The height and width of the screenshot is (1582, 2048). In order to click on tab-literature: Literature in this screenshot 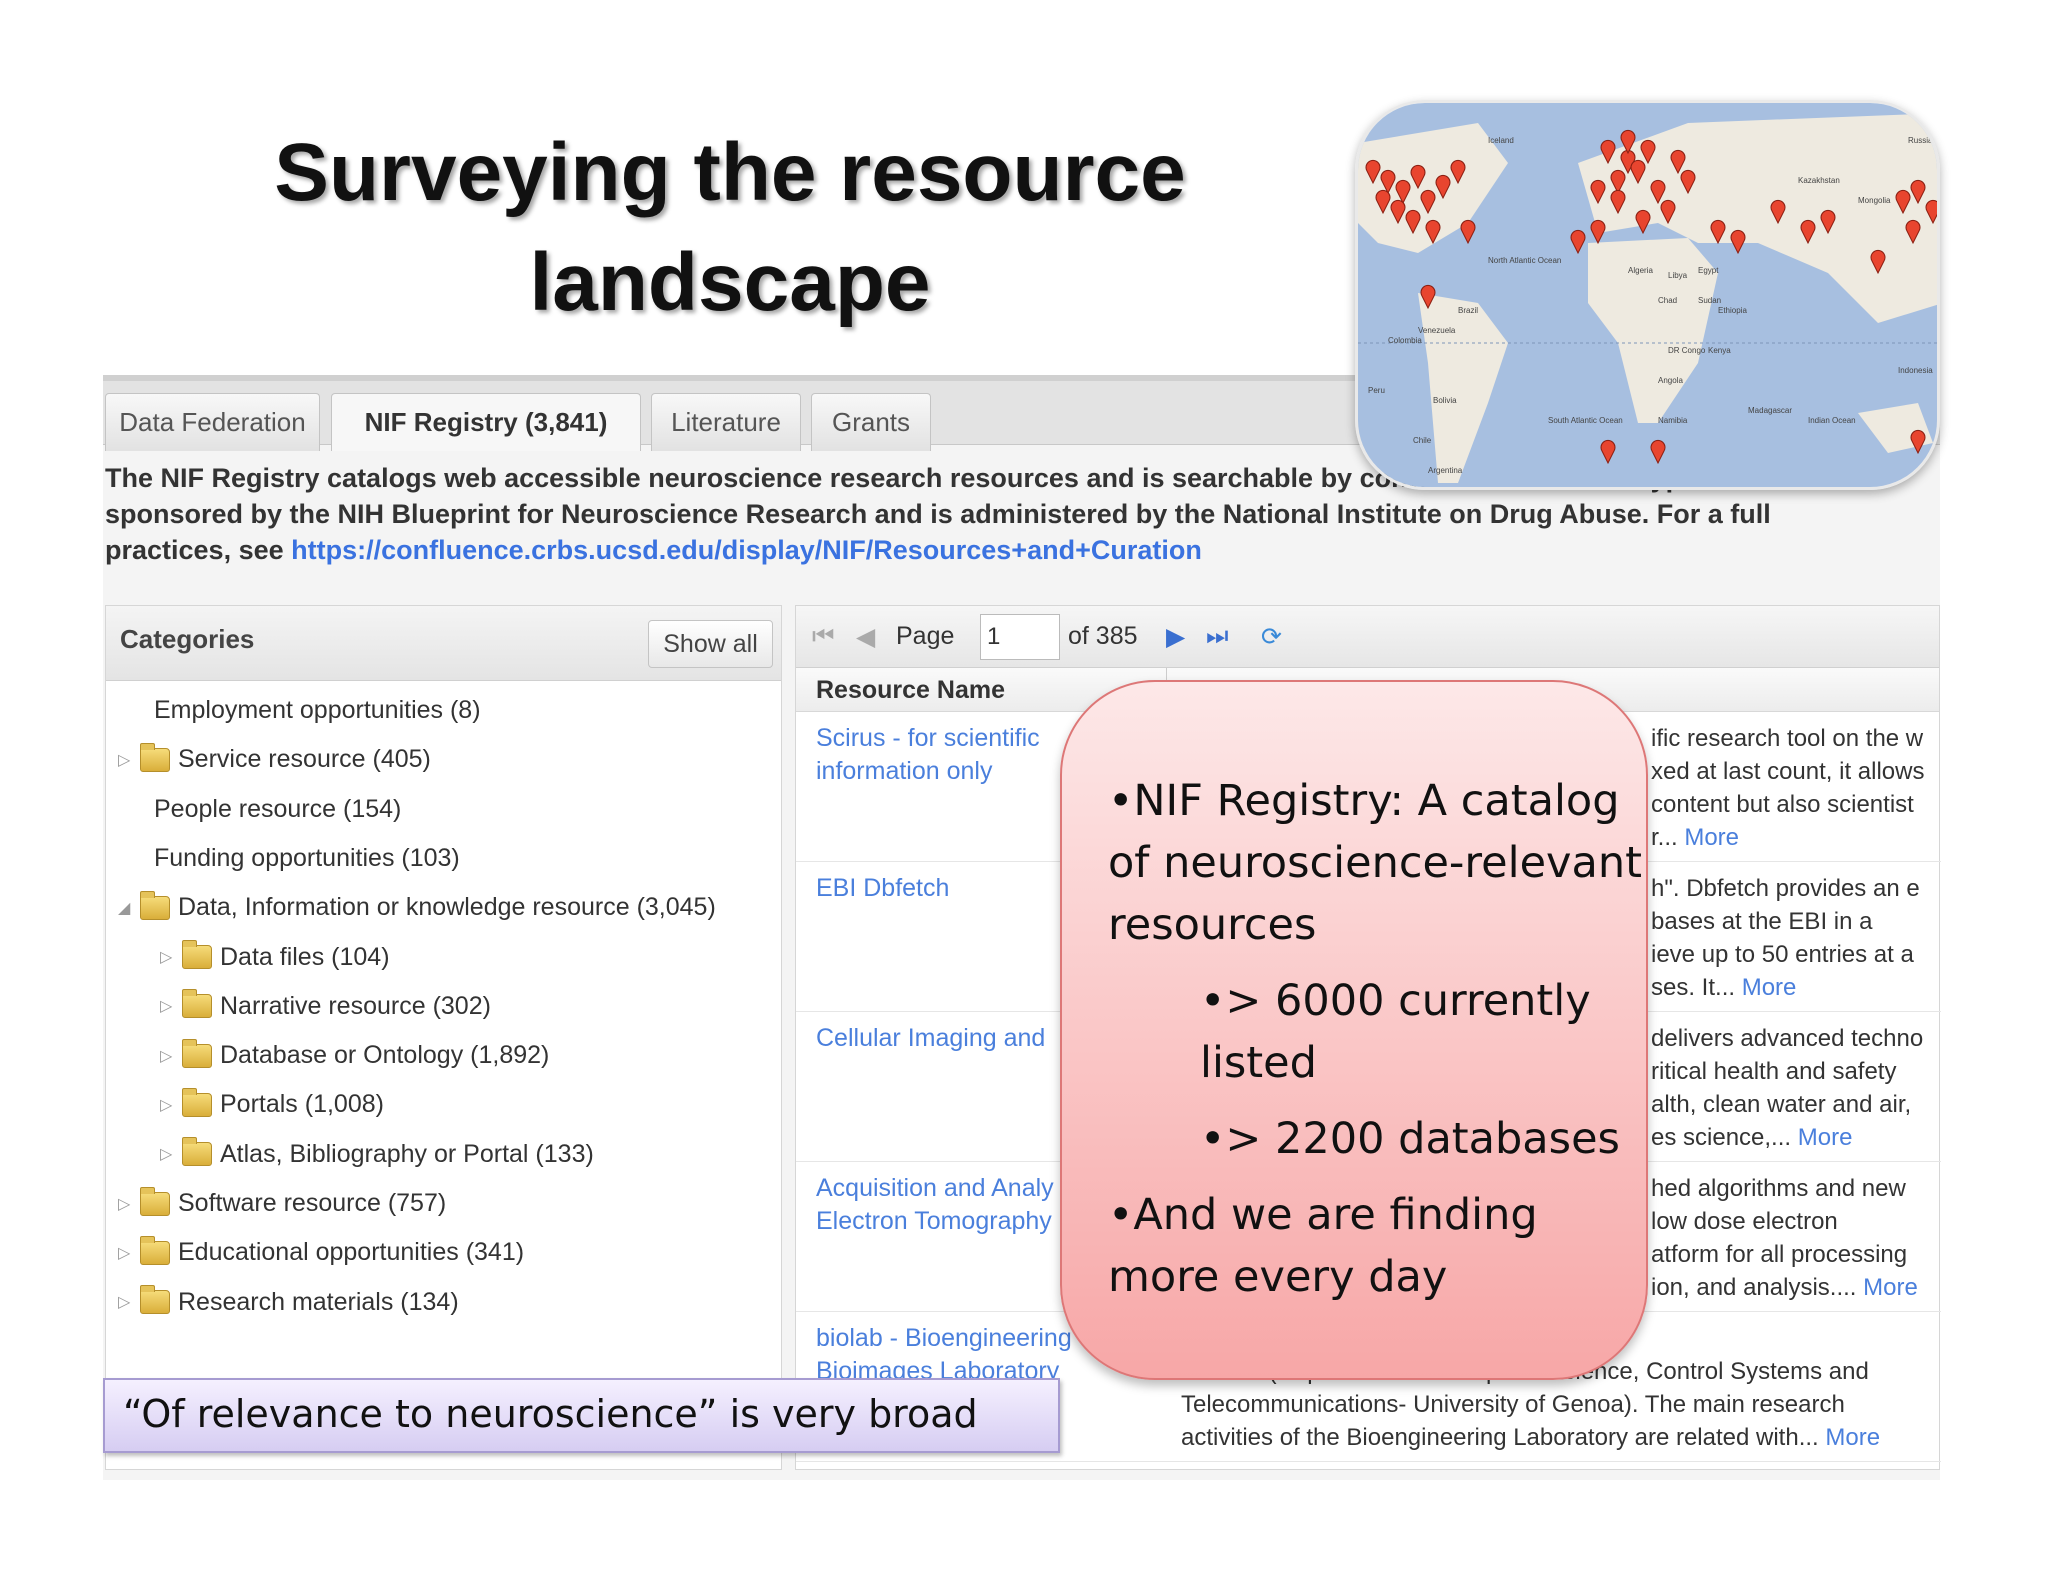, I will do `click(726, 422)`.